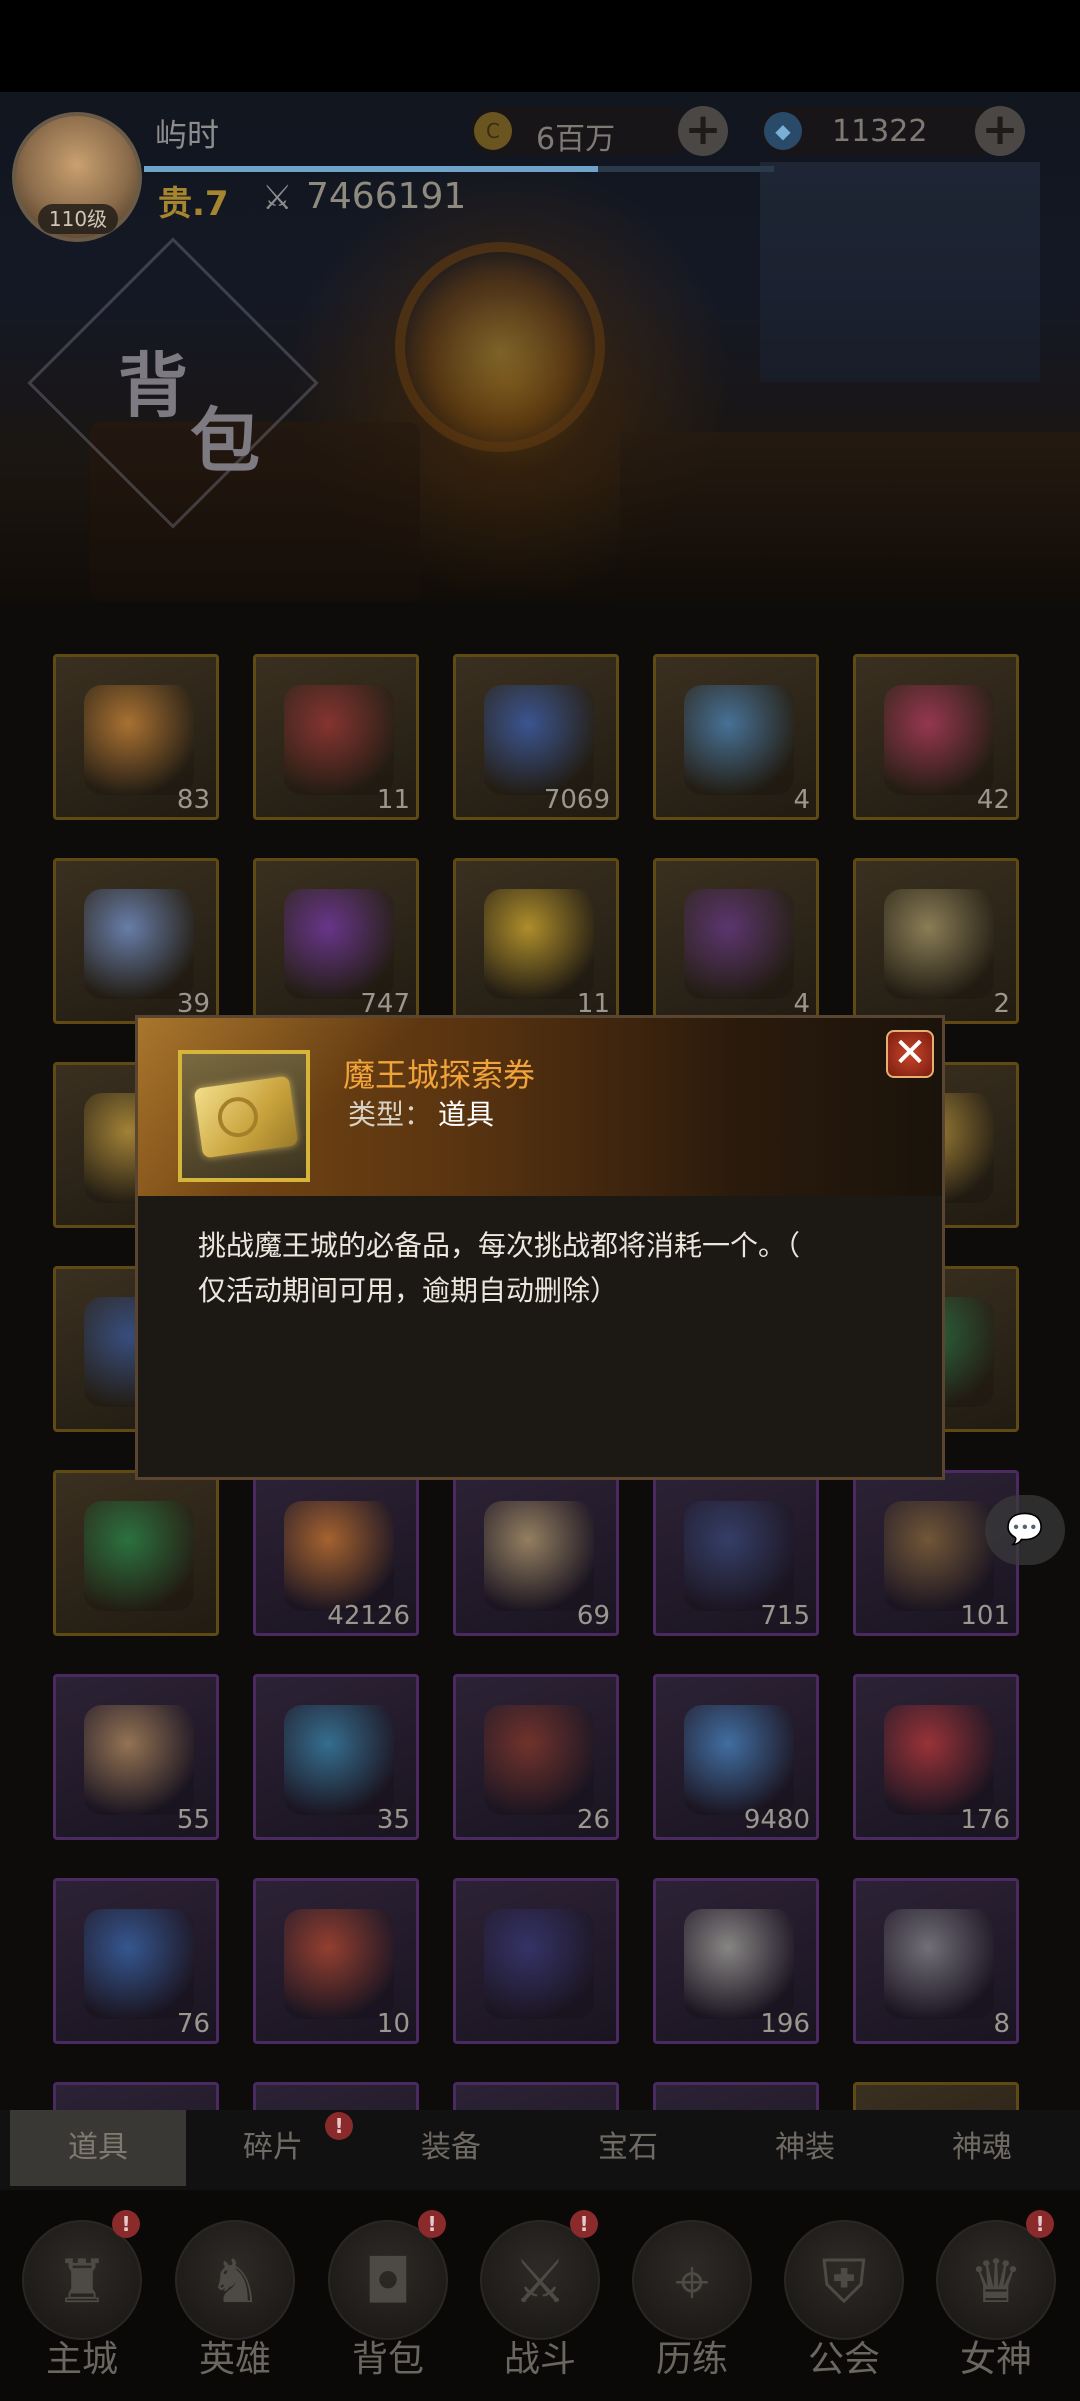 This screenshot has height=2401, width=1080. Describe the element at coordinates (539, 2359) in the screenshot. I see `nav-label: 战斗` at that location.